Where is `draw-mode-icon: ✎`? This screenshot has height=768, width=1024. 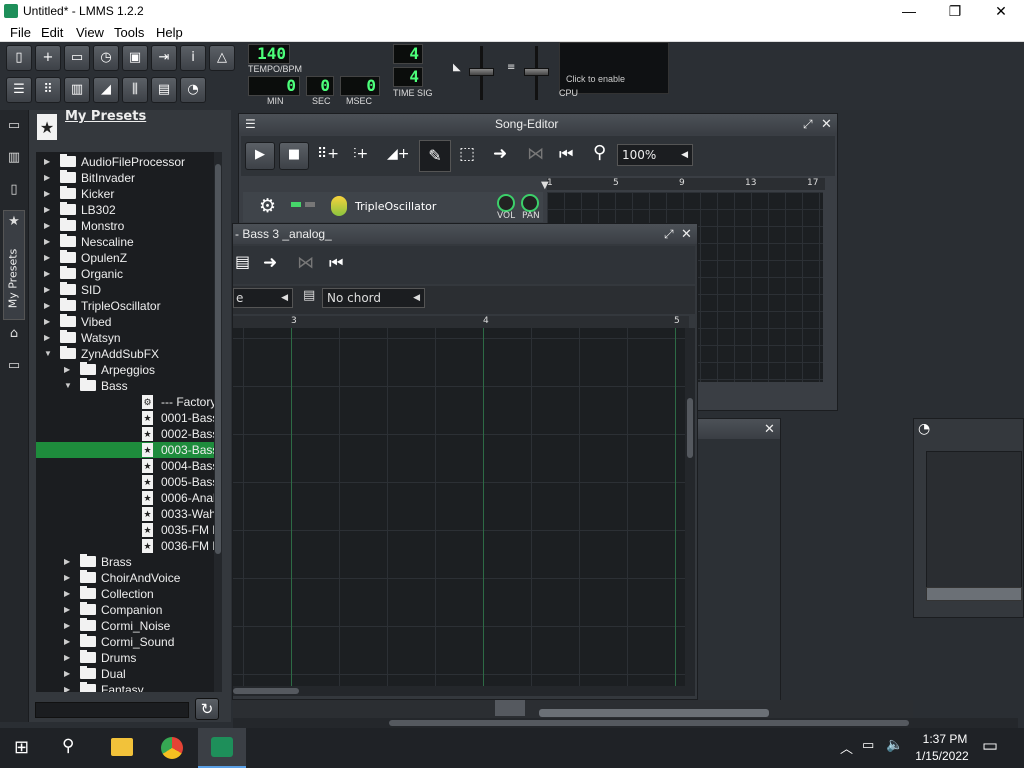 draw-mode-icon: ✎ is located at coordinates (435, 156).